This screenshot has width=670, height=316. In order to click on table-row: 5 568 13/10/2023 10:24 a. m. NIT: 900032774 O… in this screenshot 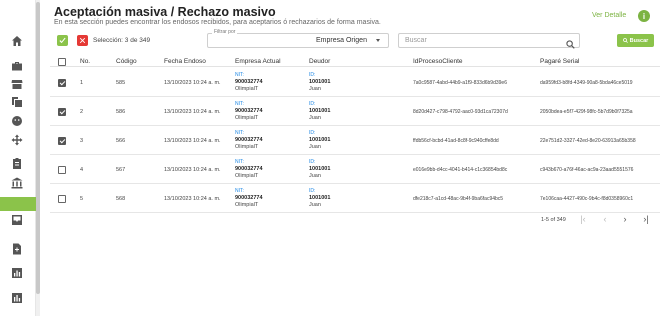, I will do `click(355, 199)`.